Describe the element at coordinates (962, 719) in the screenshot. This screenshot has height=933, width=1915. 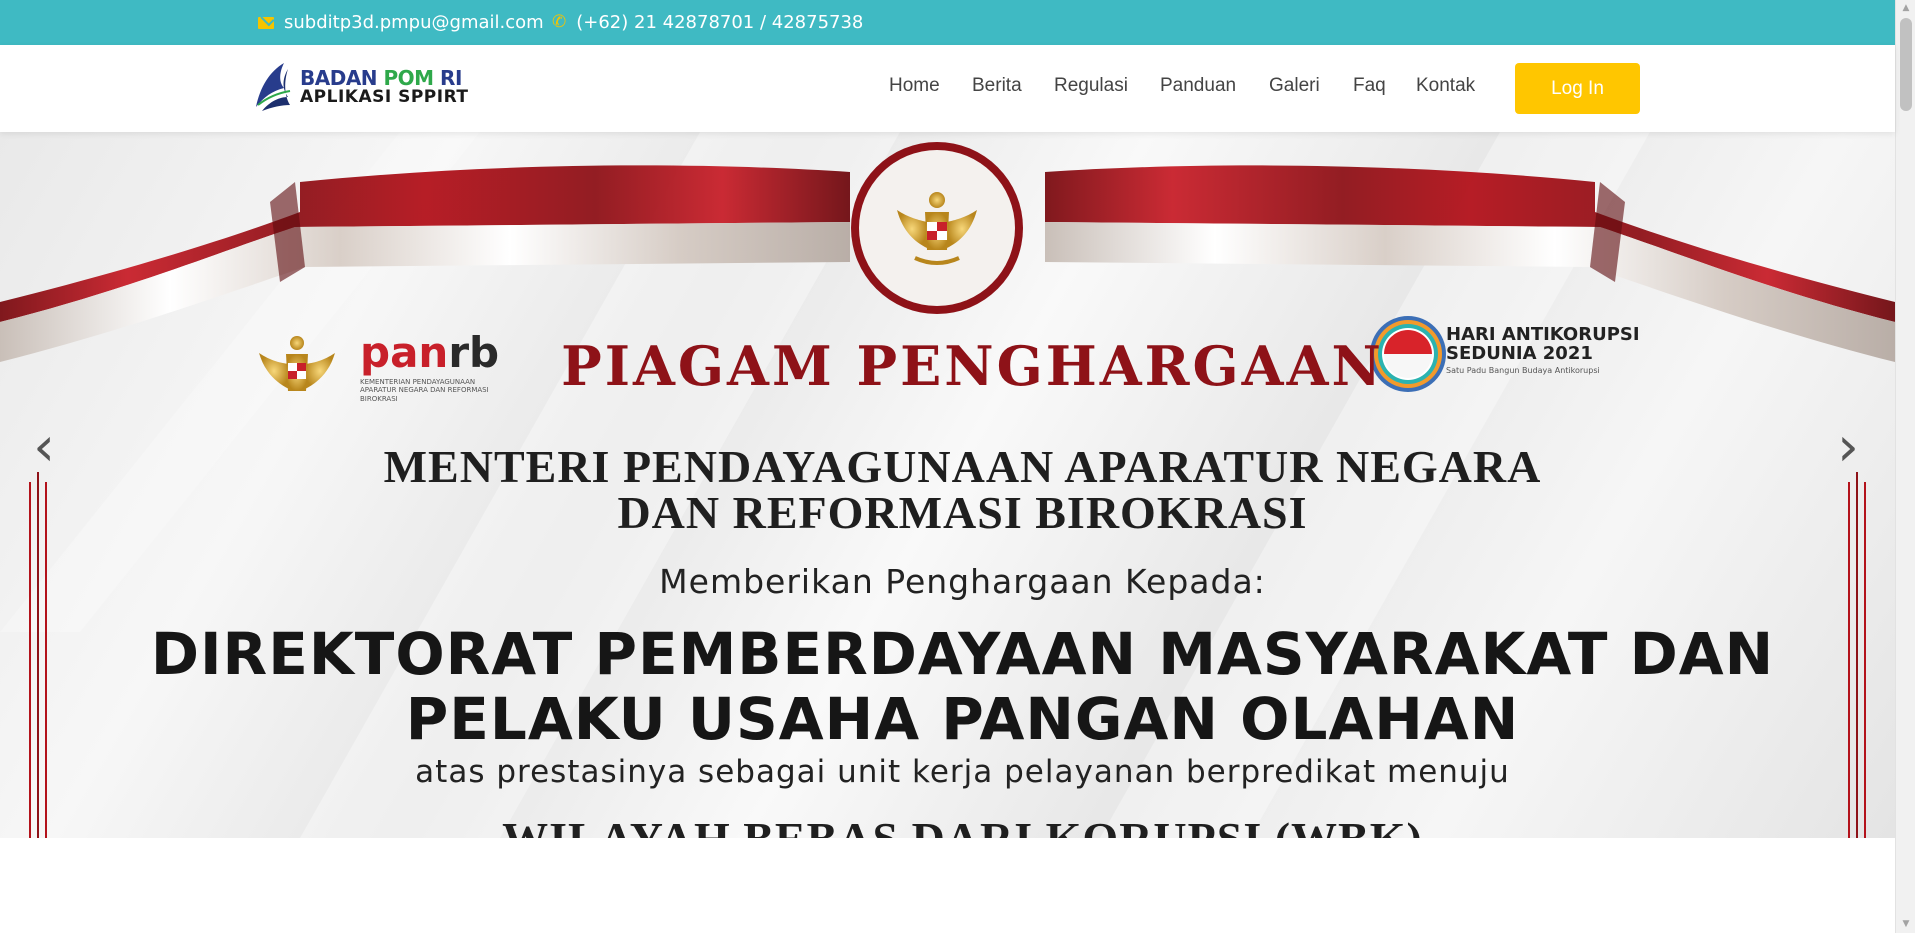
I see `recipient-line2: PELAKU USAHA PANGAN OLAHAN` at that location.